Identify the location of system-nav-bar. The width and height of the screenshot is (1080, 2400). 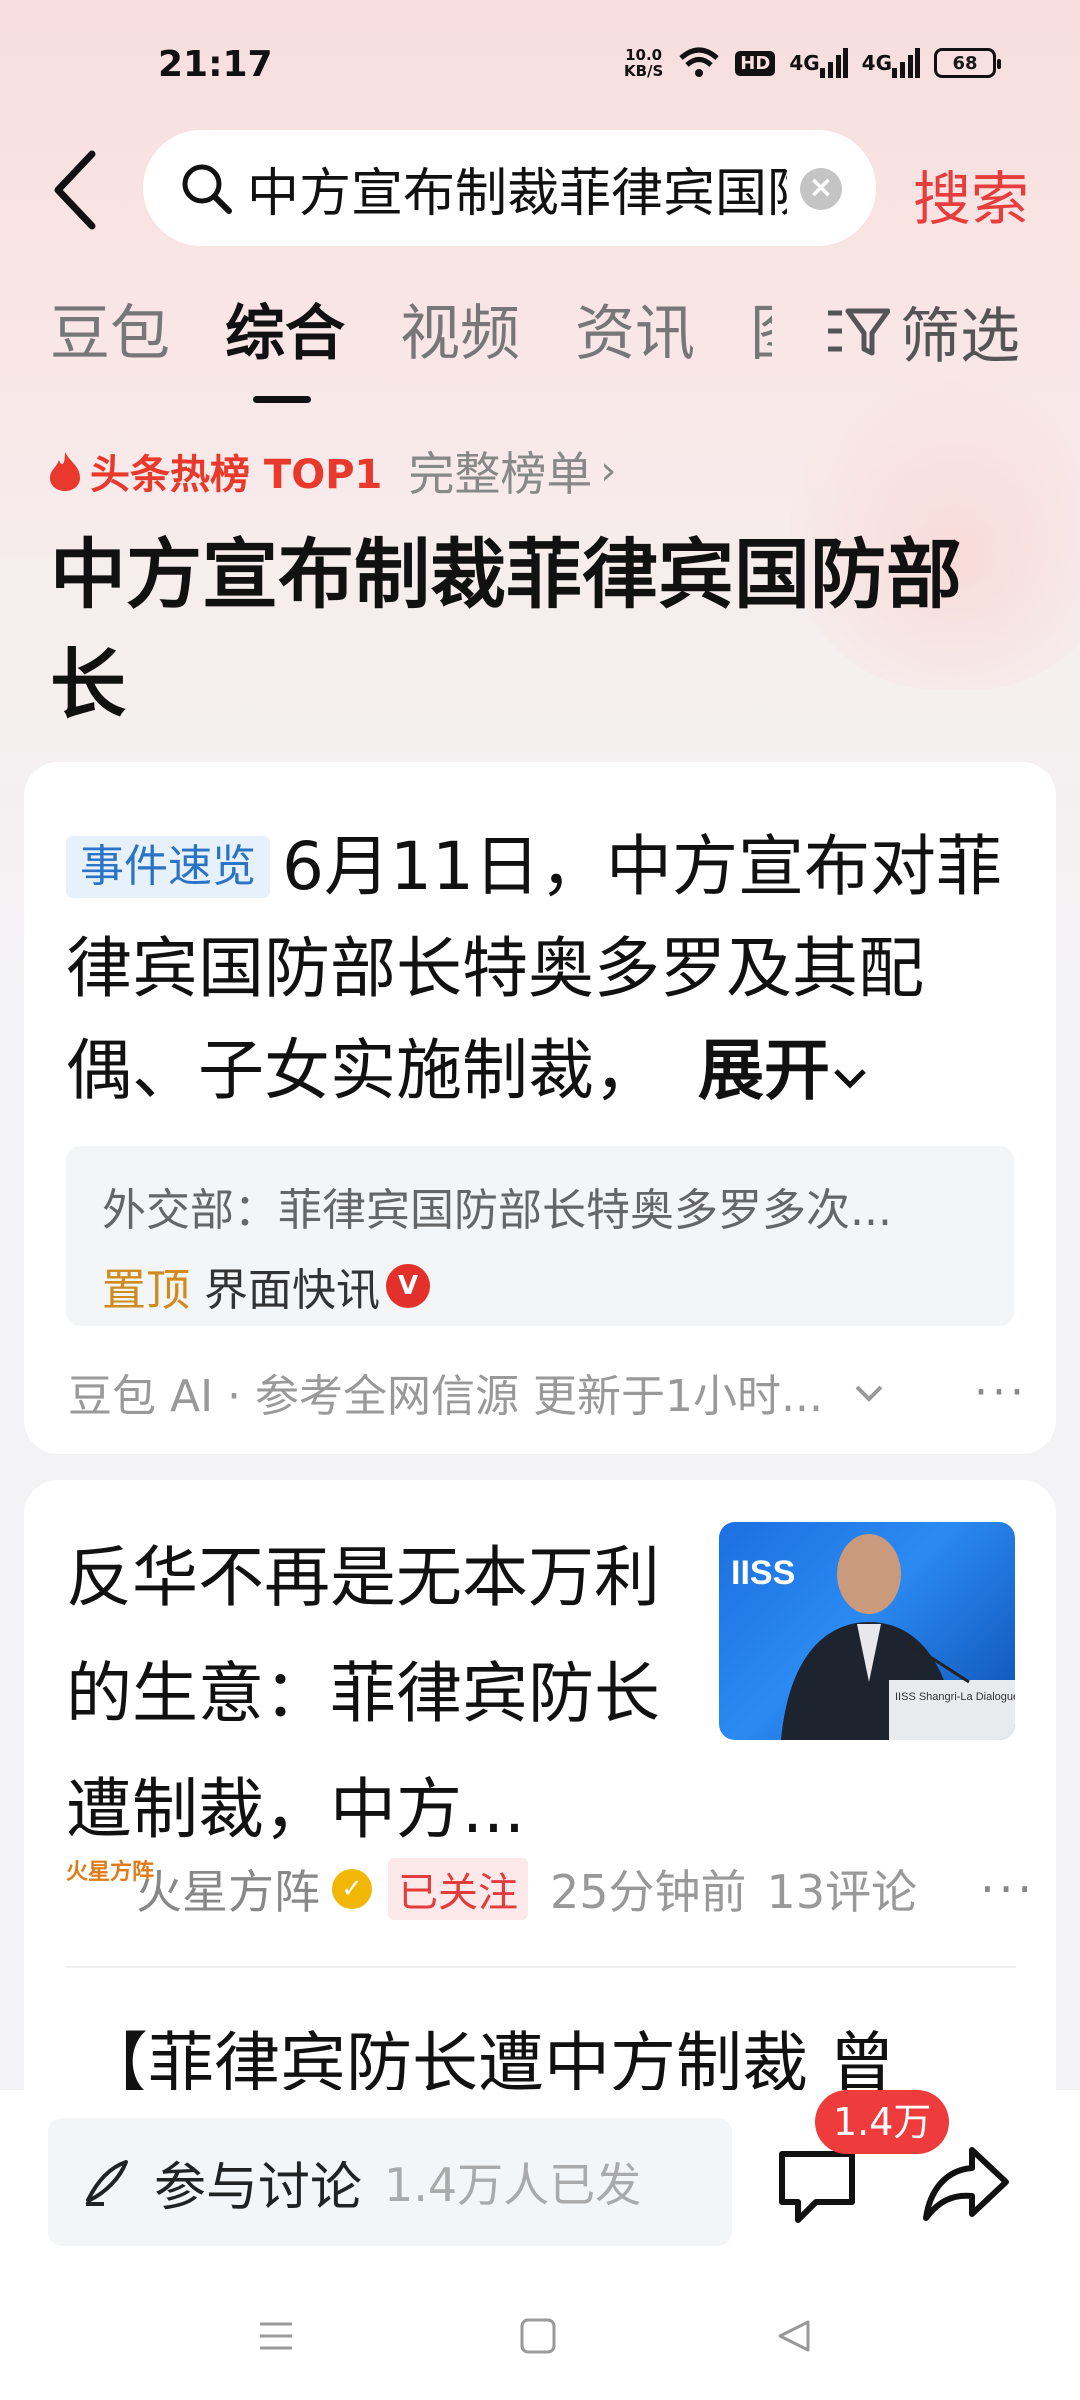
(540, 2345).